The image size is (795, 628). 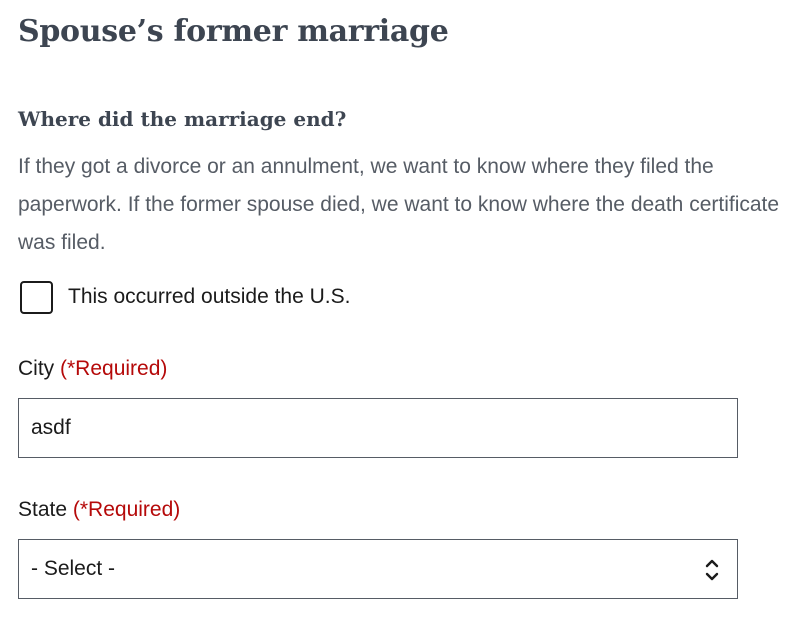 What do you see at coordinates (114, 368) in the screenshot?
I see `city-required-marker: (*Required)` at bounding box center [114, 368].